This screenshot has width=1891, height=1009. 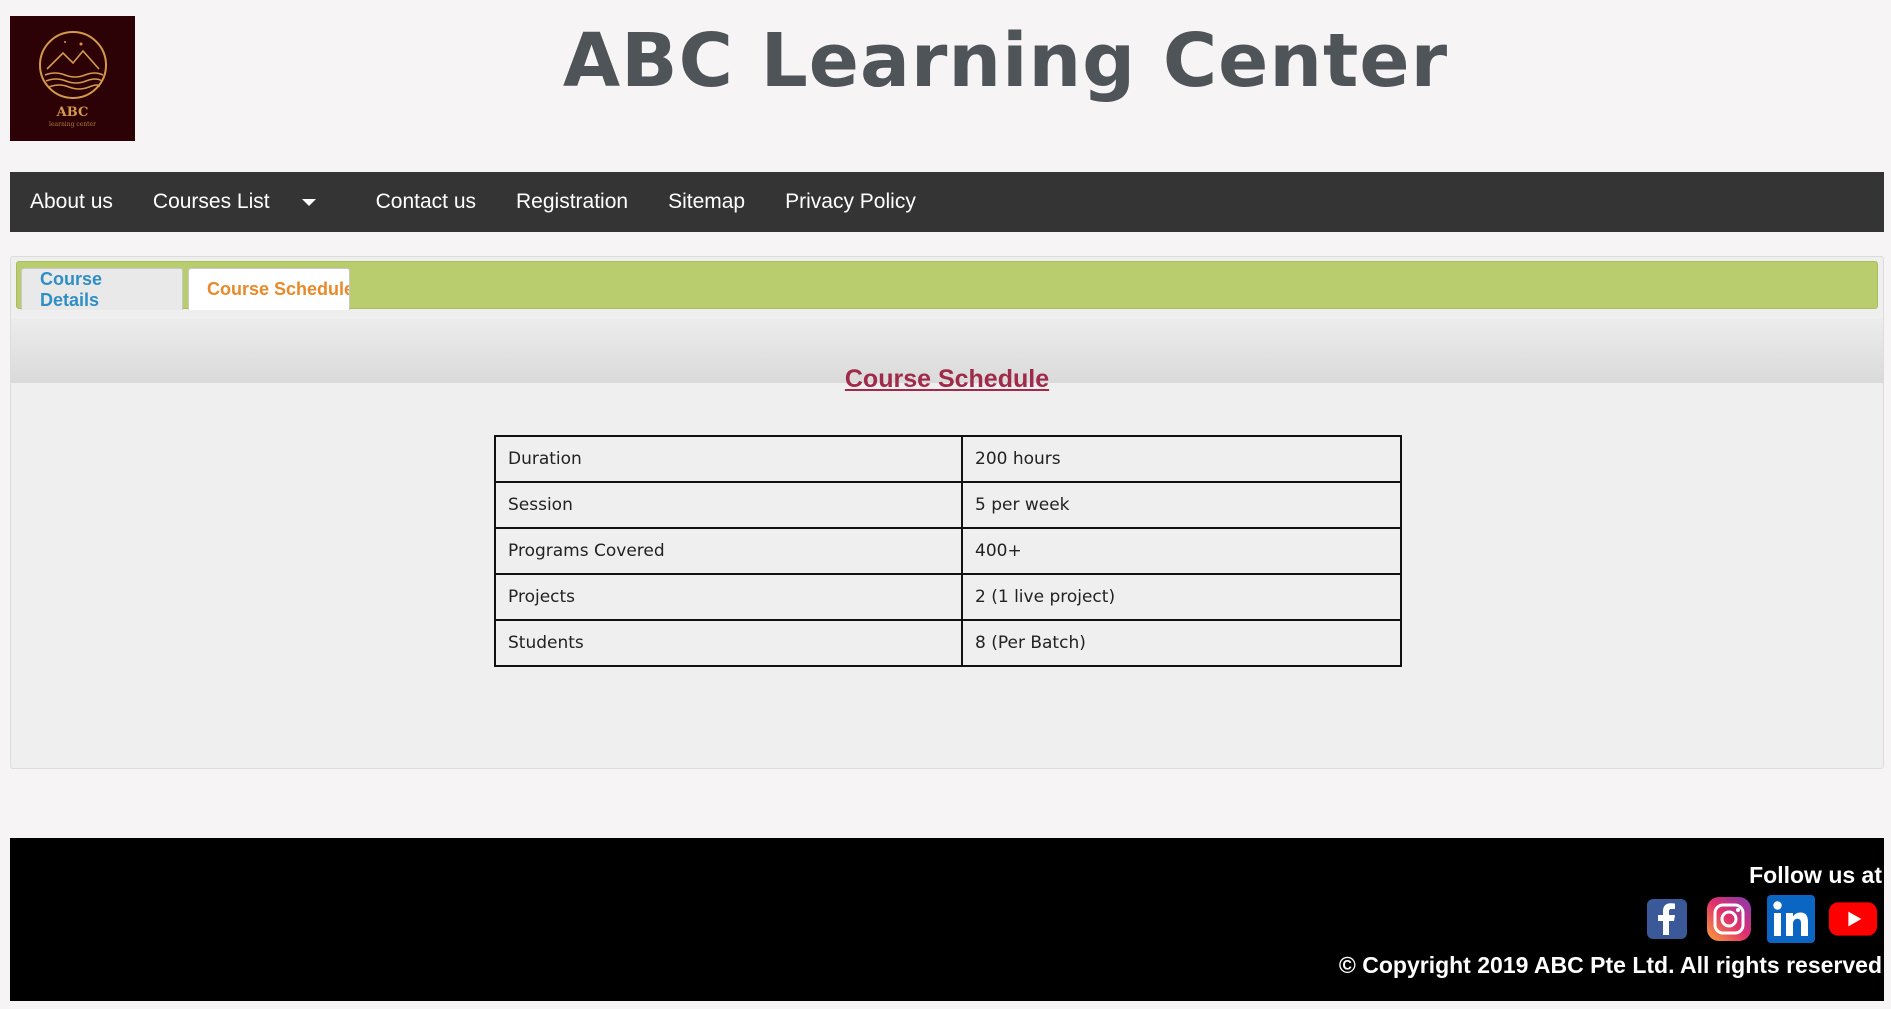 I want to click on course-schedule-heading: Course Schedule, so click(x=947, y=379).